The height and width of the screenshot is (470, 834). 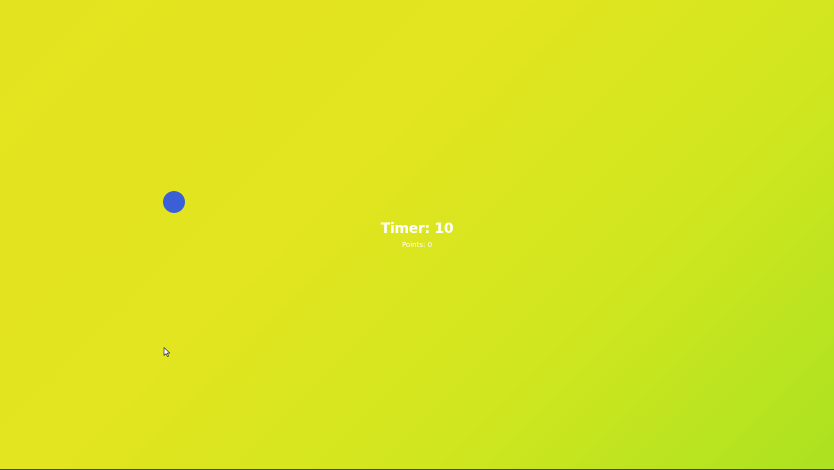 I want to click on hud: Timer: 10 Points: 0, so click(x=417, y=235).